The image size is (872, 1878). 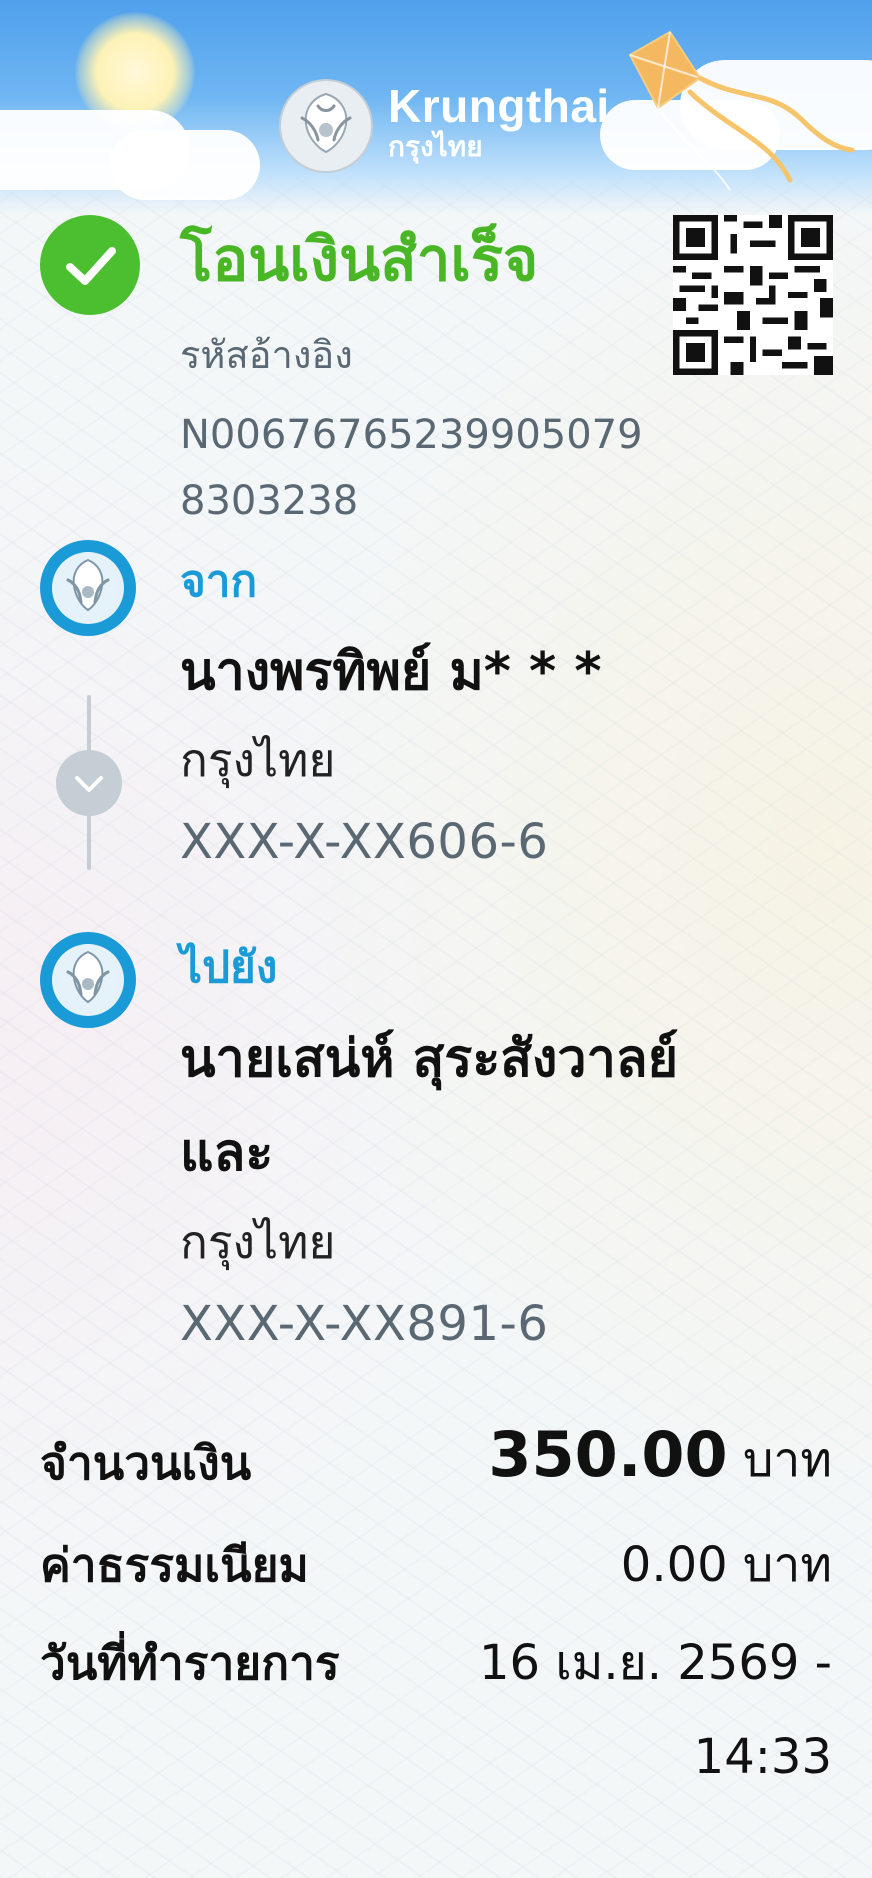 What do you see at coordinates (266, 355) in the screenshot?
I see `reference-label: รหัสอ้างอิง` at bounding box center [266, 355].